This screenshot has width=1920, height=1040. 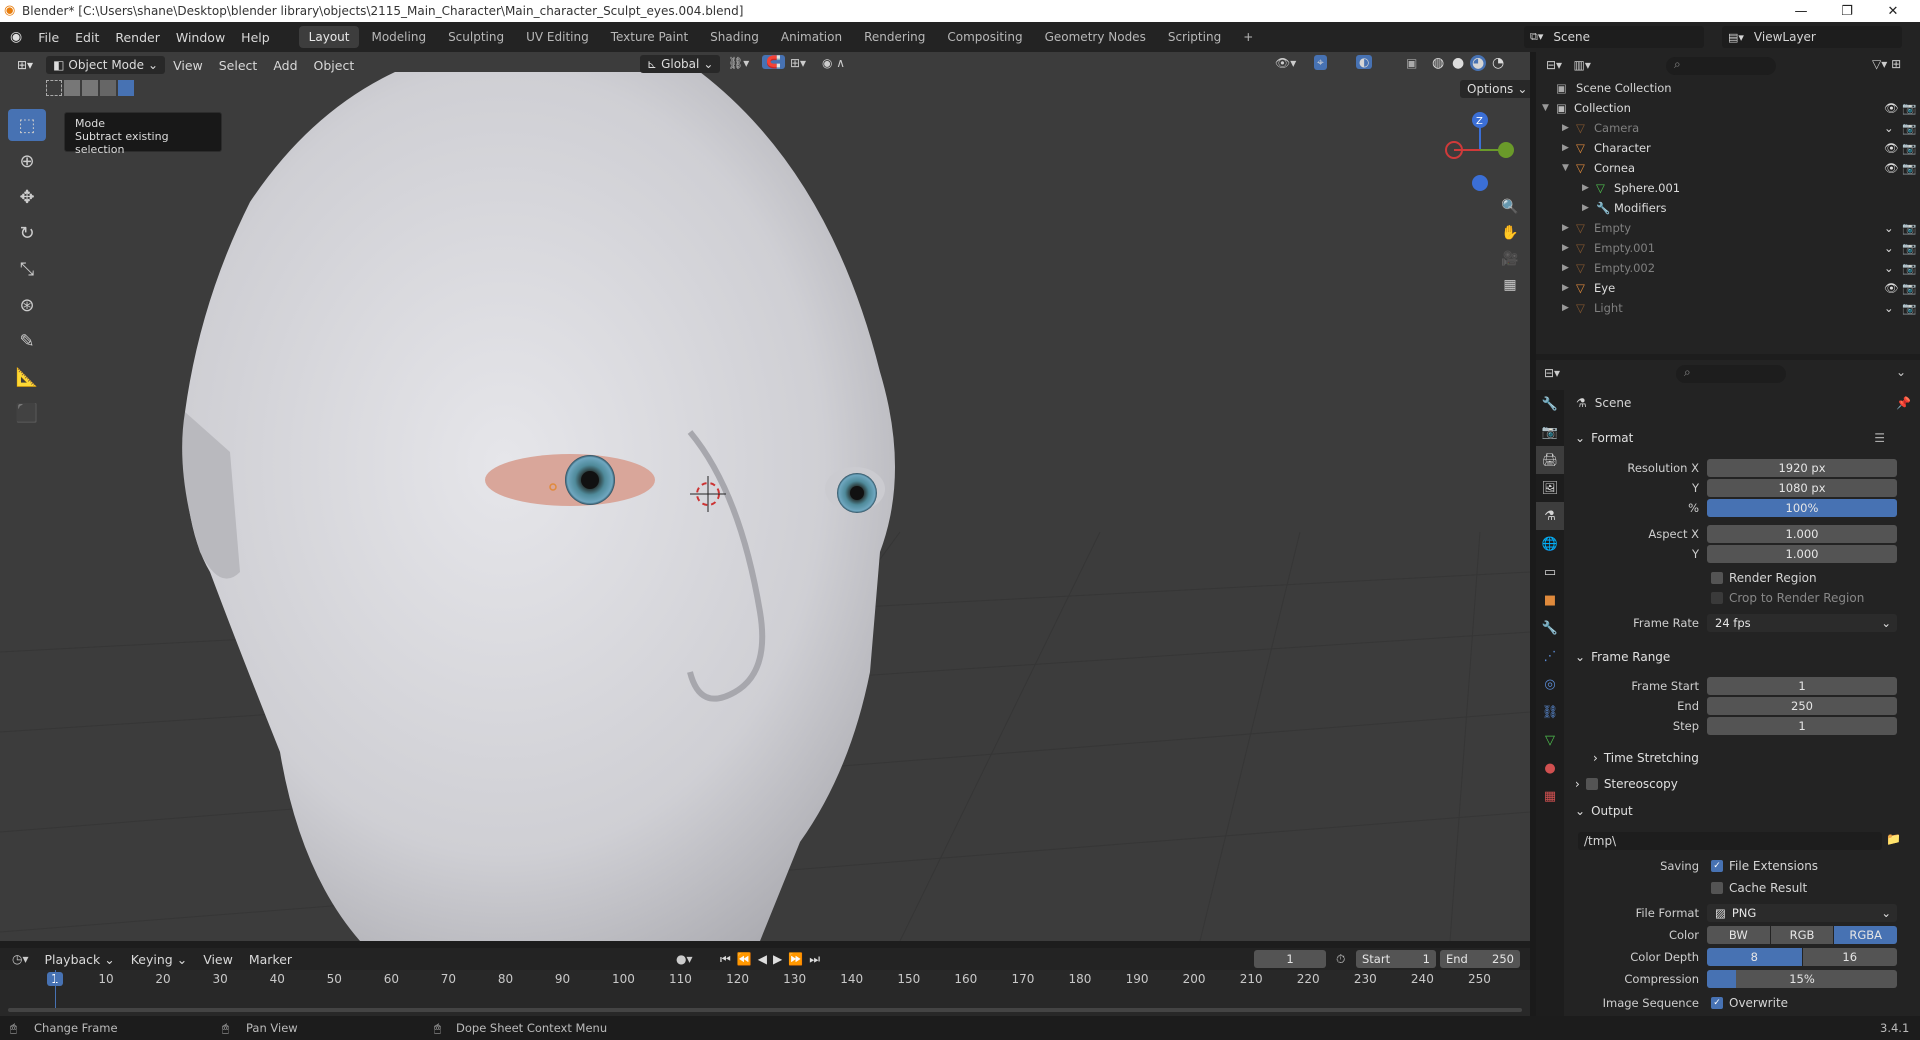 I want to click on outliner-editor-icon: ⊟▾ ▥▾, so click(x=1568, y=65).